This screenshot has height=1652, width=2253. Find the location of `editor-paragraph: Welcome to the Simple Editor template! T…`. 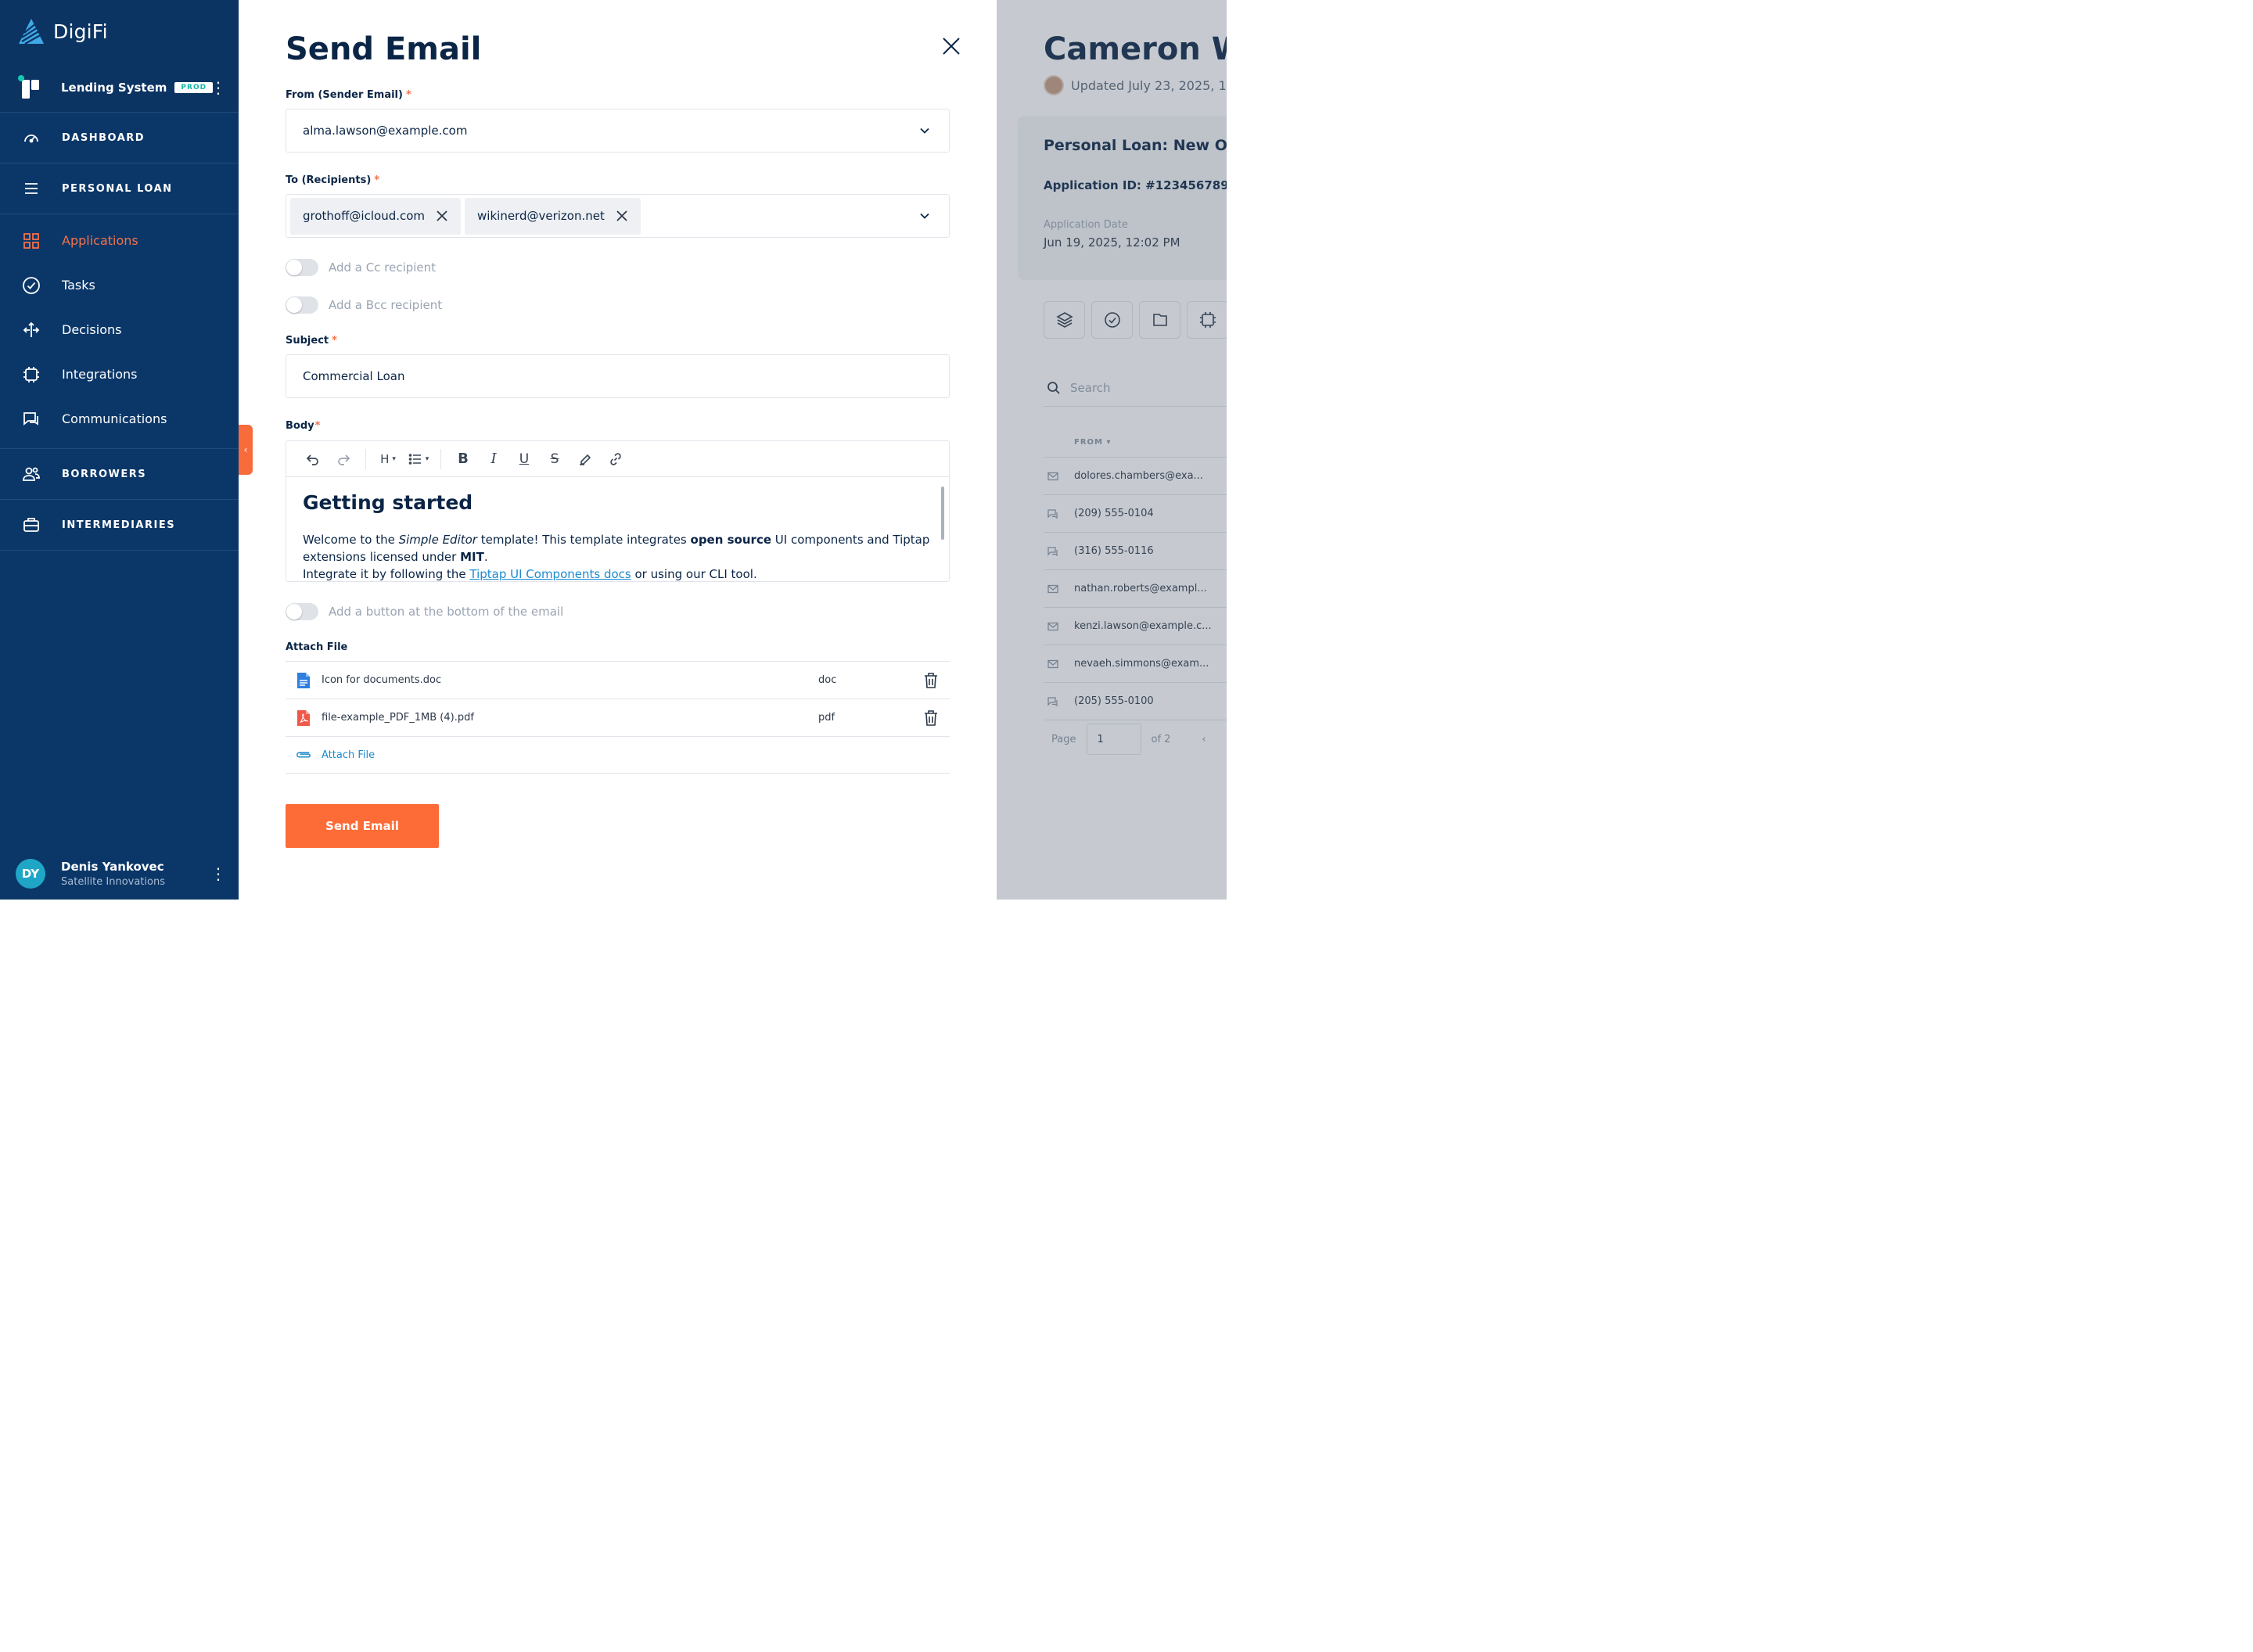

editor-paragraph: Welcome to the Simple Editor template! T… is located at coordinates (616, 557).